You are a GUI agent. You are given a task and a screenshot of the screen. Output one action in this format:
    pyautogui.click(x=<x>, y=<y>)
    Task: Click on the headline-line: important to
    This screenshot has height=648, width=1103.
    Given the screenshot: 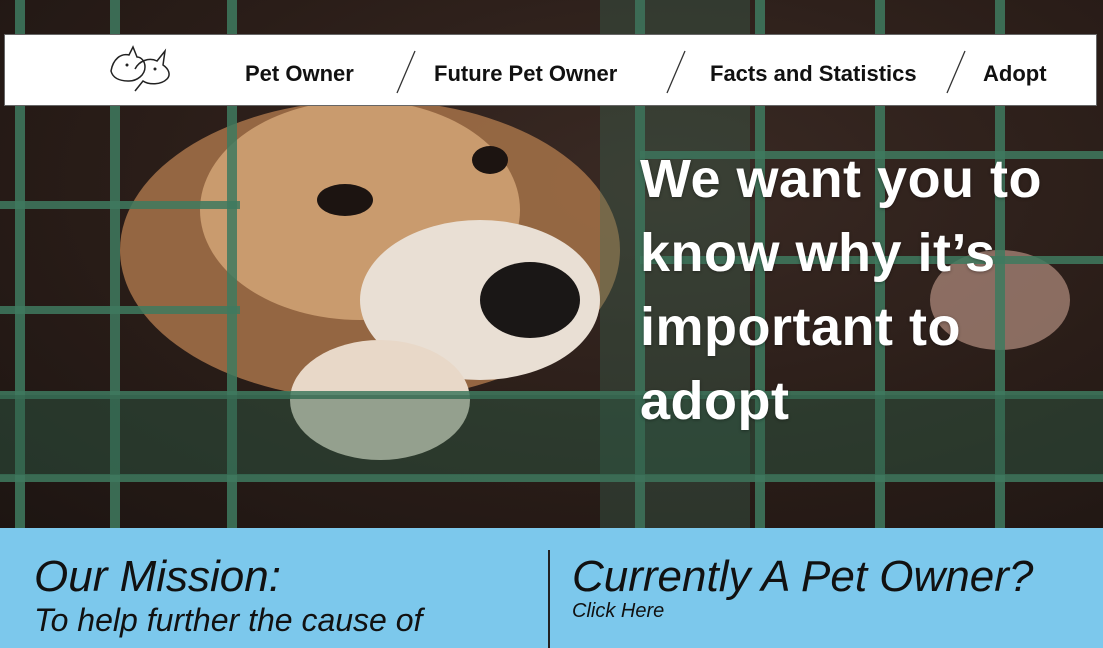 What is the action you would take?
    pyautogui.click(x=800, y=327)
    